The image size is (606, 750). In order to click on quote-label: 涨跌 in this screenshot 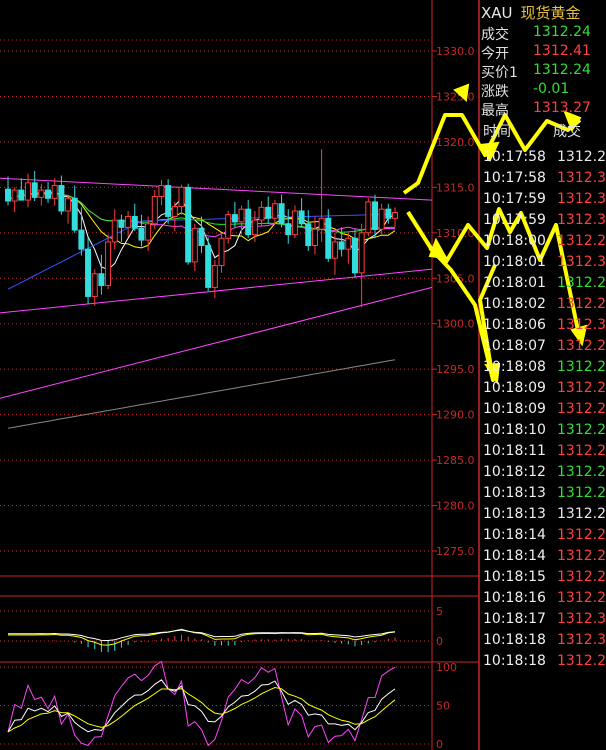, I will do `click(495, 92)`.